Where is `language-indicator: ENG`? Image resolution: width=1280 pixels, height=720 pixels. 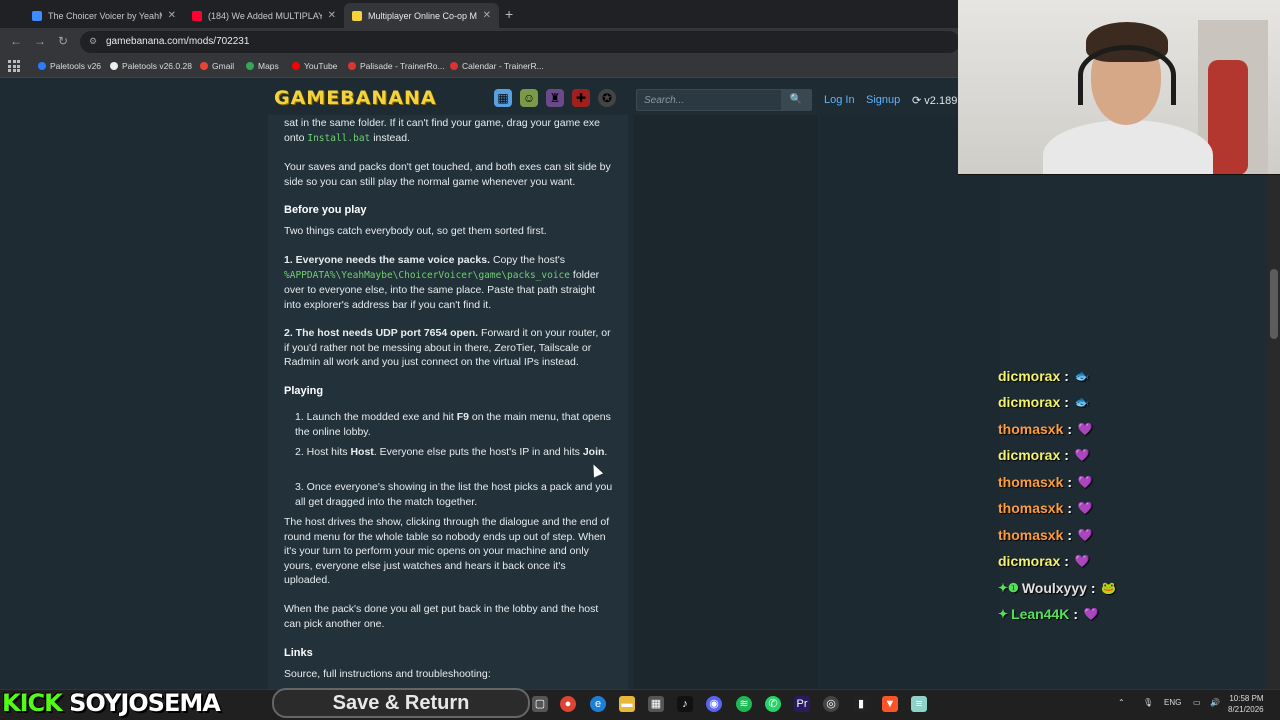
language-indicator: ENG is located at coordinates (1172, 702).